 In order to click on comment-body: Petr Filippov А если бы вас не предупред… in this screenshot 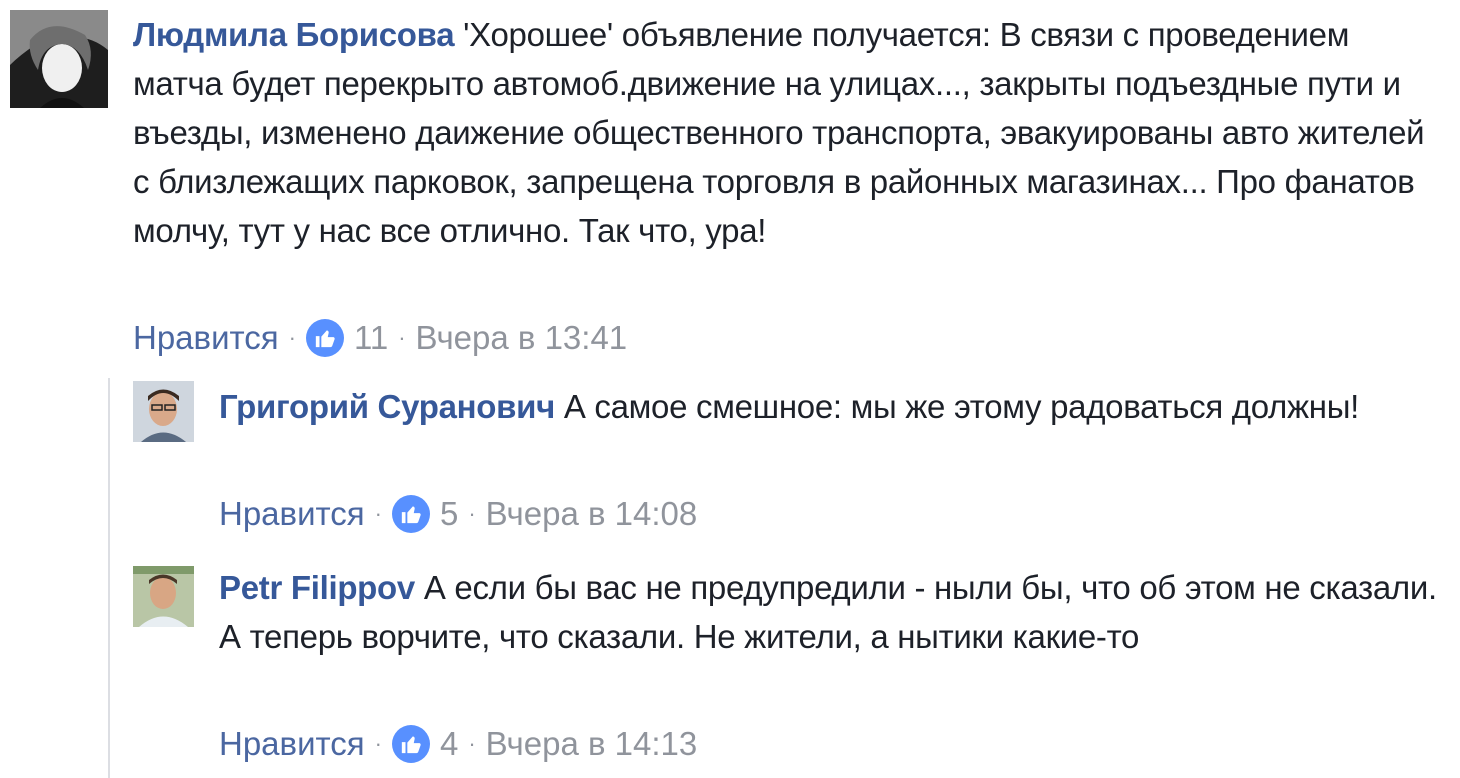, I will do `click(829, 612)`.